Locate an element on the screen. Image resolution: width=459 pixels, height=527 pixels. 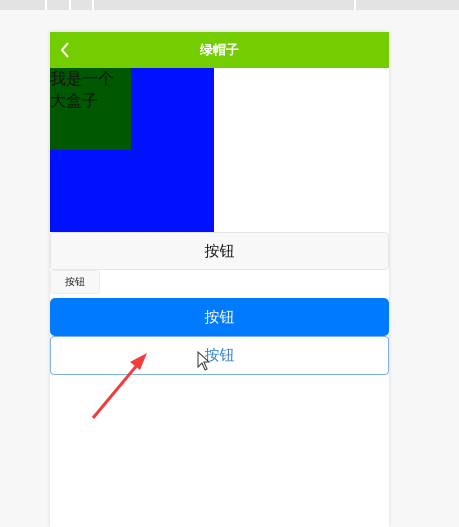
nav-title: 绿帽子 is located at coordinates (219, 50).